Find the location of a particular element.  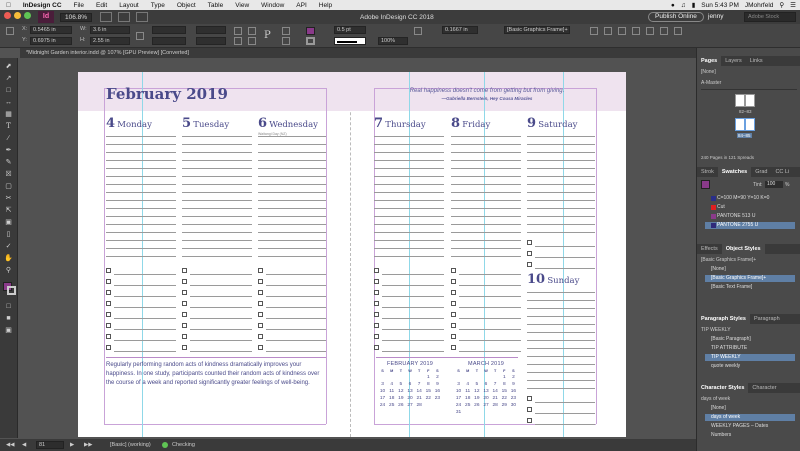

swatch-row-selected: PANTONE 2755 U is located at coordinates (750, 225).